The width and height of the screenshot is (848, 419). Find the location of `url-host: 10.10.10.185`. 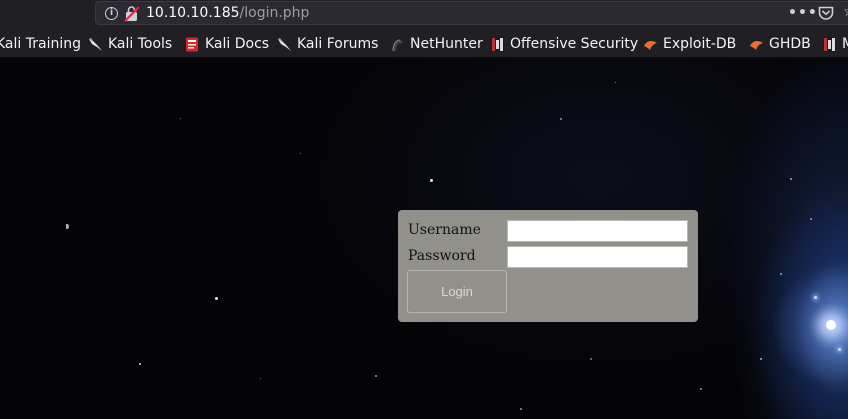

url-host: 10.10.10.185 is located at coordinates (193, 13).